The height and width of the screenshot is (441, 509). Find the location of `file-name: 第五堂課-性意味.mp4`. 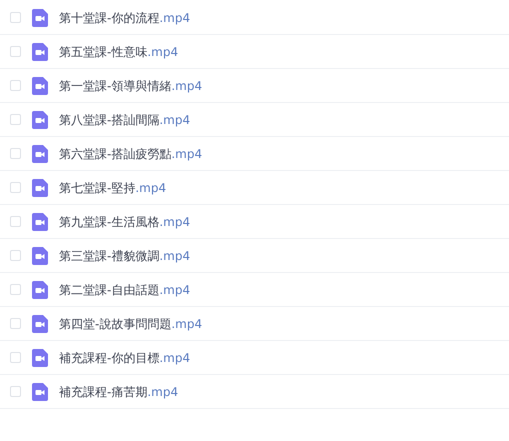

file-name: 第五堂課-性意味.mp4 is located at coordinates (118, 51).